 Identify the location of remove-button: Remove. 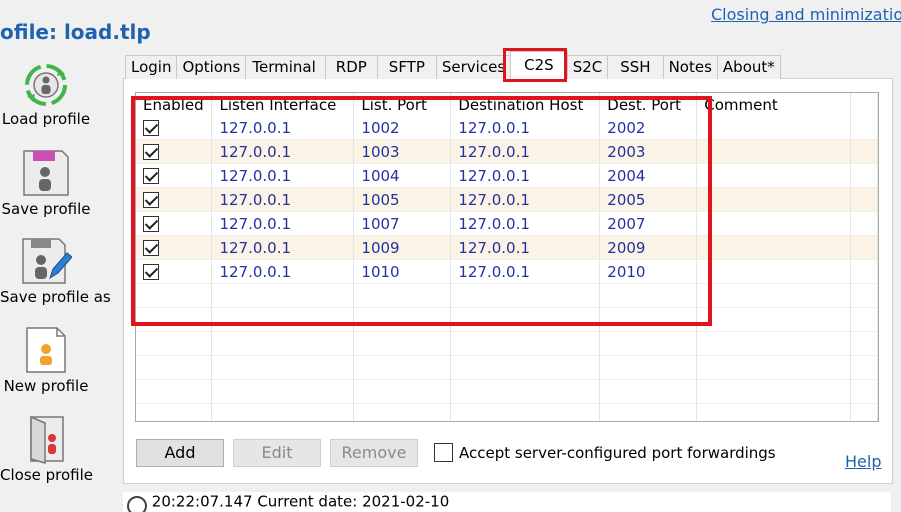
(374, 453).